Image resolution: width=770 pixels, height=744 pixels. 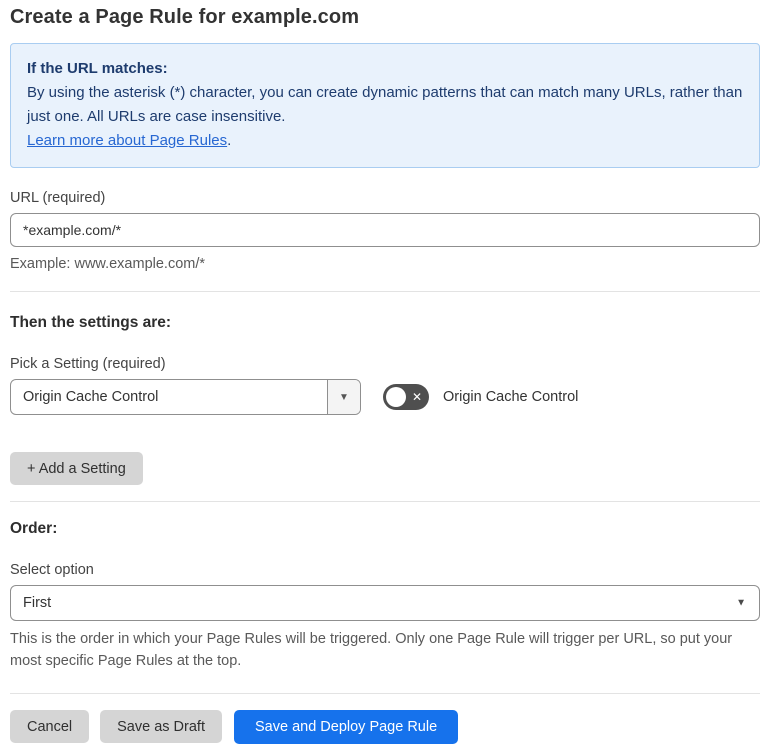 I want to click on order-select-label: Select option, so click(x=52, y=570).